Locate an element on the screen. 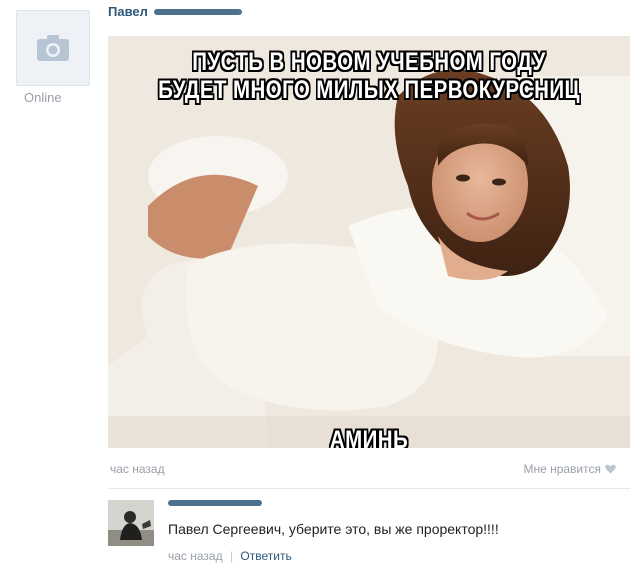 This screenshot has width=640, height=578. commenter-photo is located at coordinates (131, 523).